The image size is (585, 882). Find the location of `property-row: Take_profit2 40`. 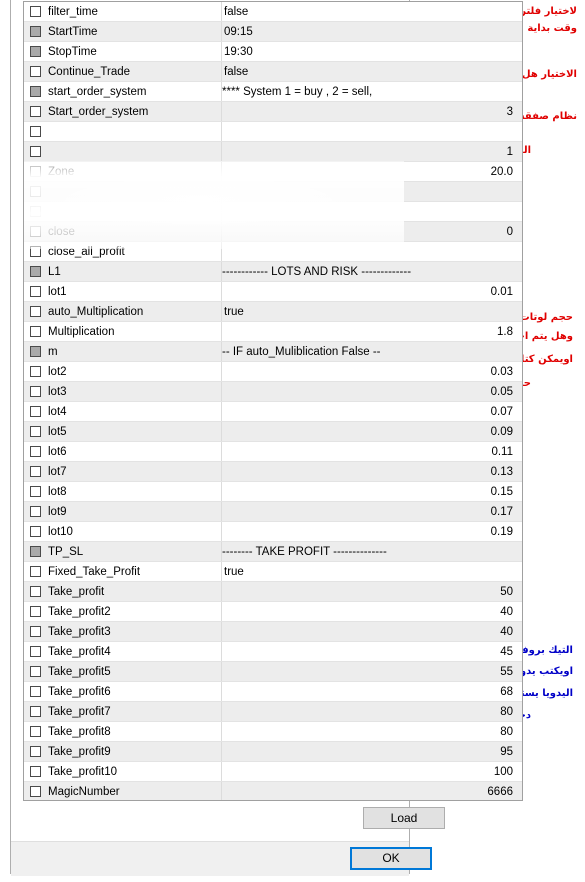

property-row: Take_profit2 40 is located at coordinates (273, 612).